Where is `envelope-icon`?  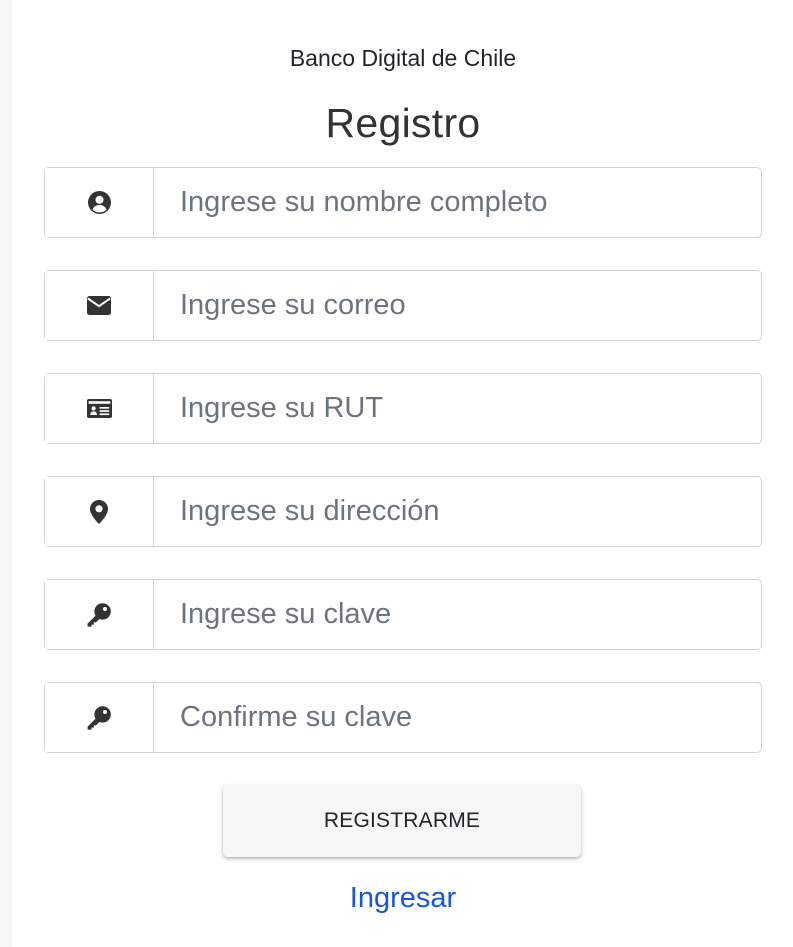
envelope-icon is located at coordinates (99, 305).